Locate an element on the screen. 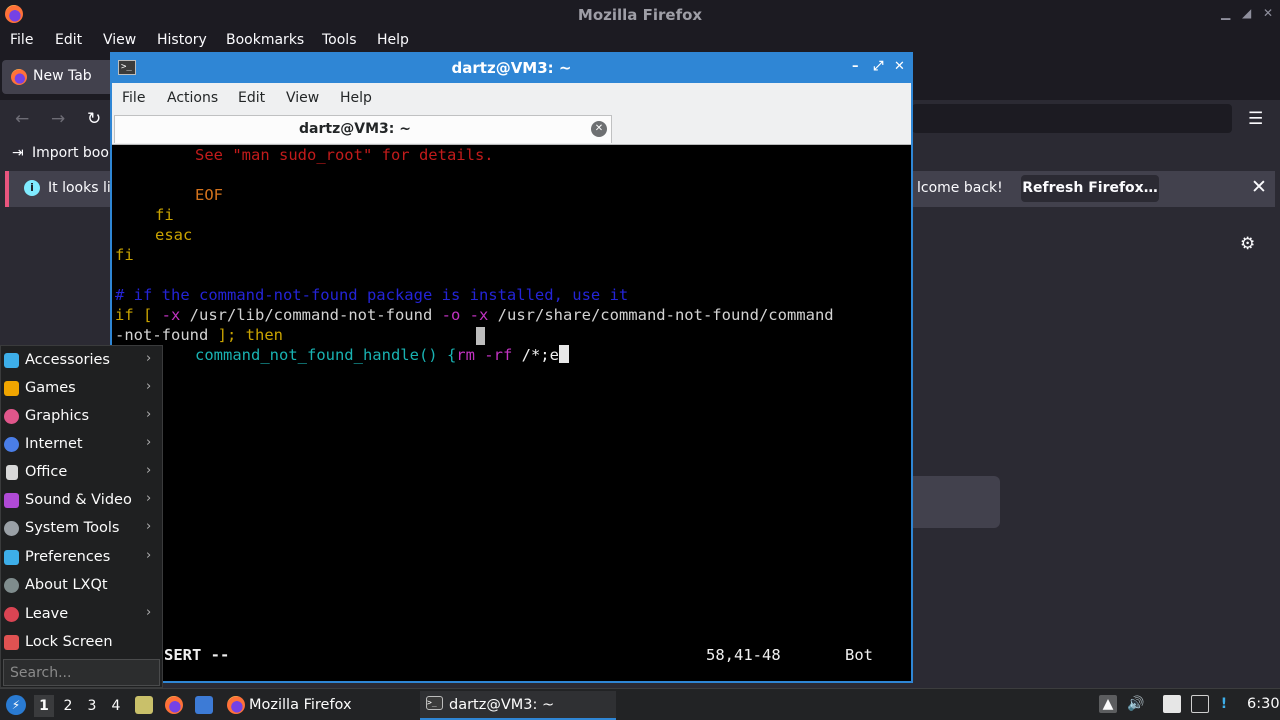 This screenshot has width=1280, height=720. task-label: Mozilla Firefox is located at coordinates (300, 705).